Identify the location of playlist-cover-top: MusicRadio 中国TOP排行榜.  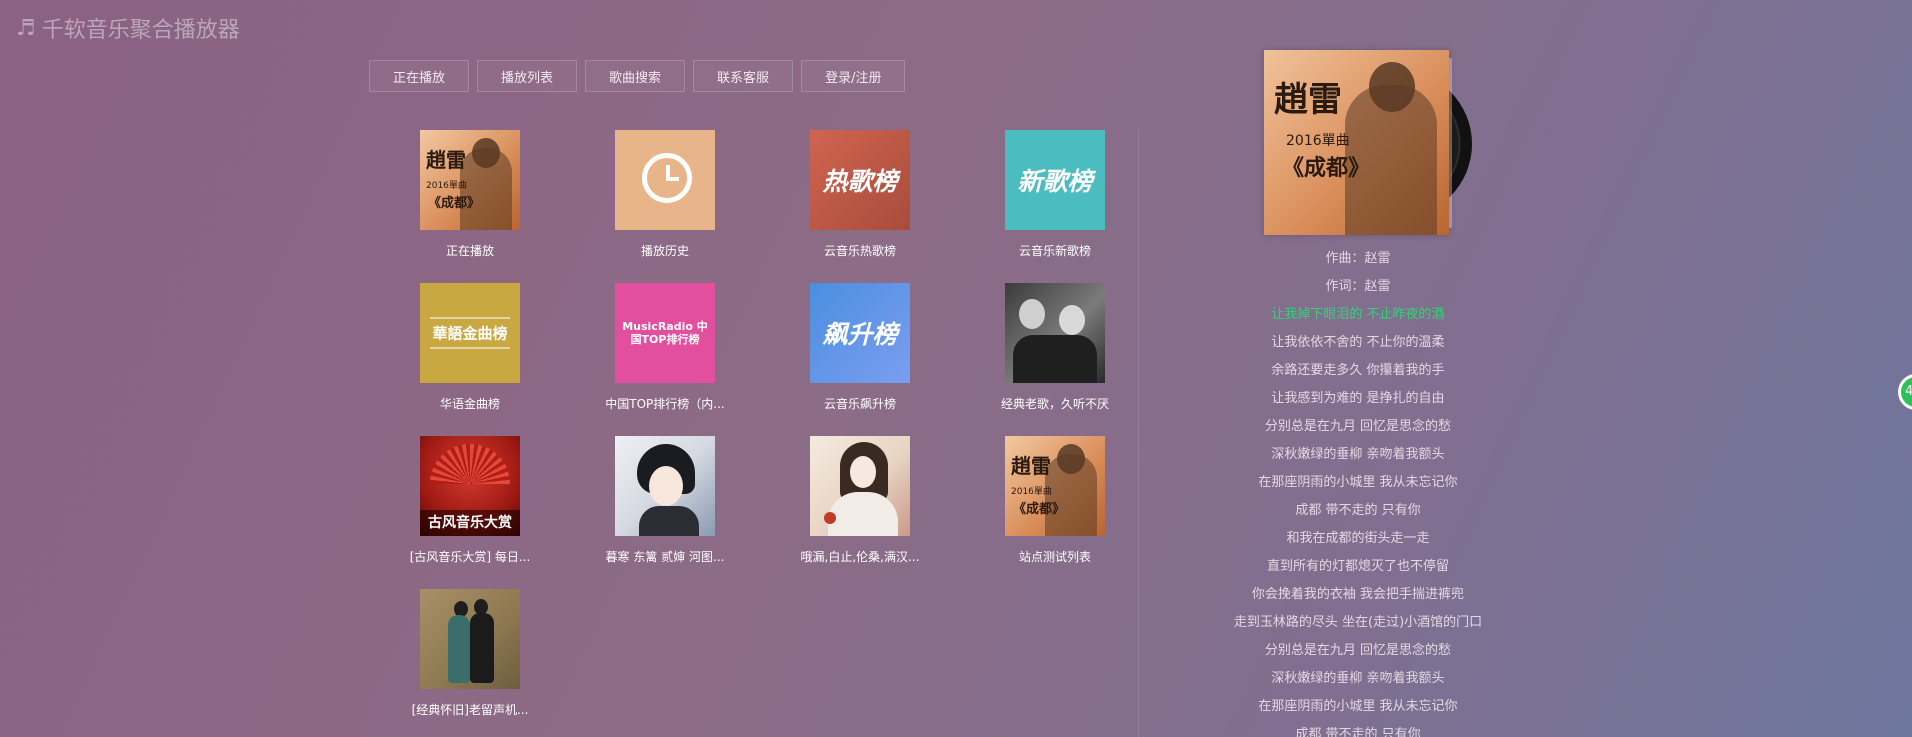
(665, 333).